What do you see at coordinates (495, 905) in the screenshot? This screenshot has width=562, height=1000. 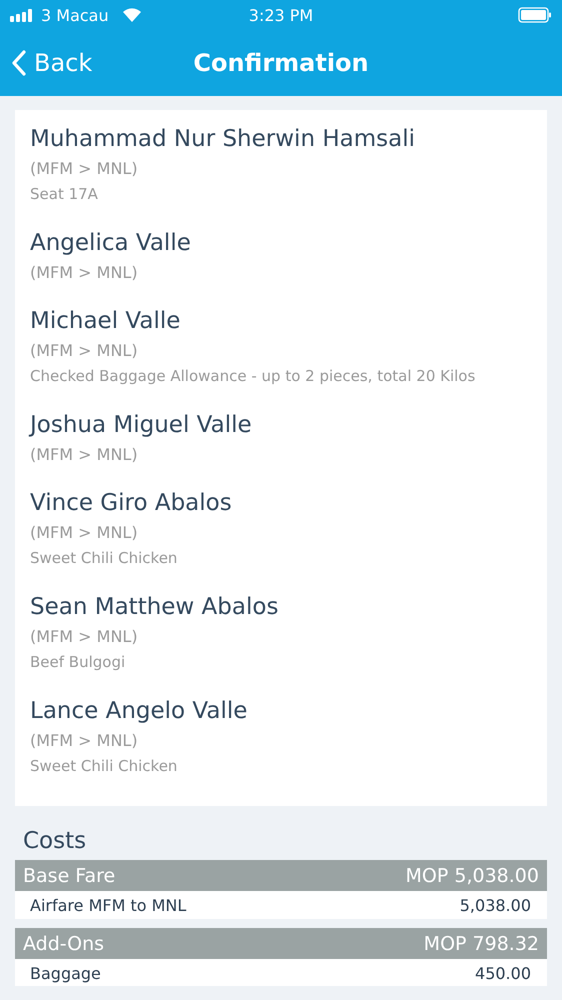 I see `cost-amount: 5,038.00` at bounding box center [495, 905].